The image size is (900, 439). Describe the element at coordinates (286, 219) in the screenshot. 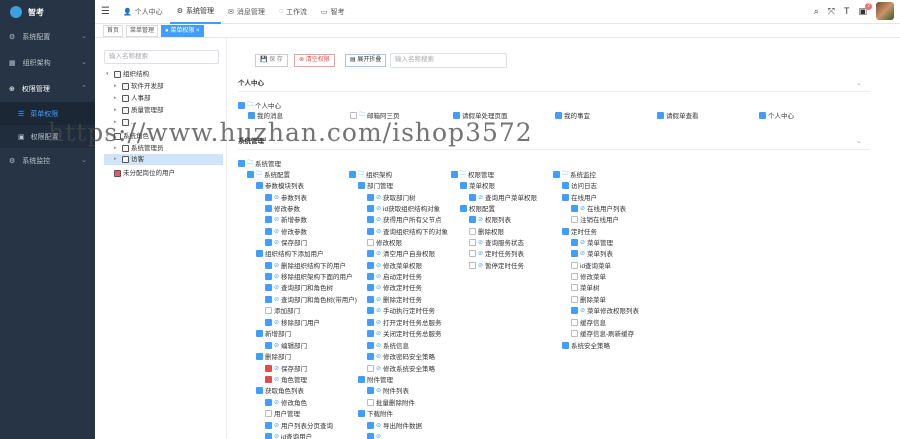

I see `perm-checkbox: ⊘ 新增参数` at that location.